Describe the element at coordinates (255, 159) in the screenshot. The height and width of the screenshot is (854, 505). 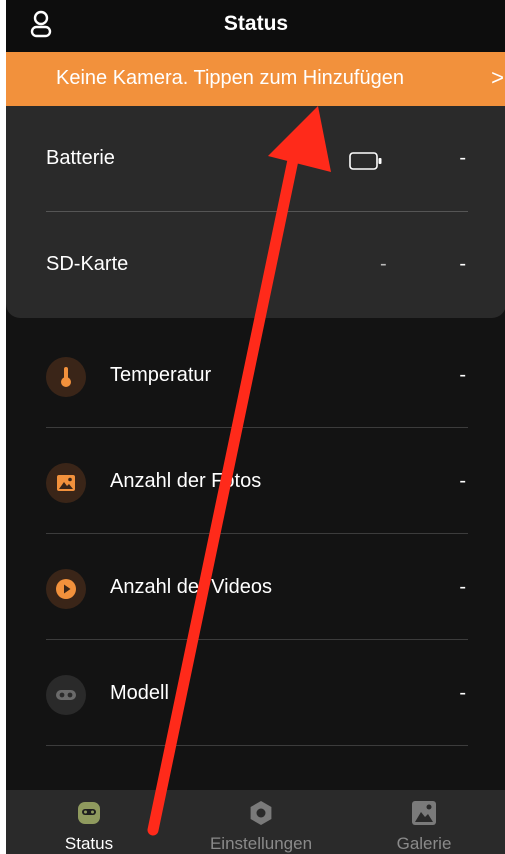
I see `battery-row: Batterie -` at that location.